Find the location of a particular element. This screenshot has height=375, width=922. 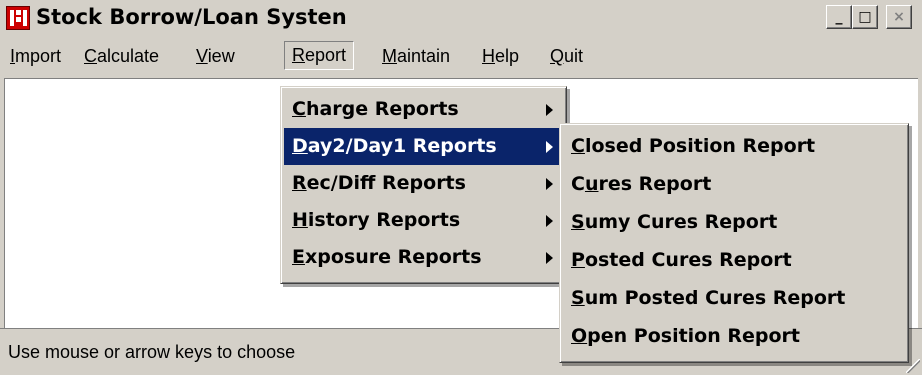

menu-item-rec-diff-reports: Rec/Diff Reports is located at coordinates (423, 183).